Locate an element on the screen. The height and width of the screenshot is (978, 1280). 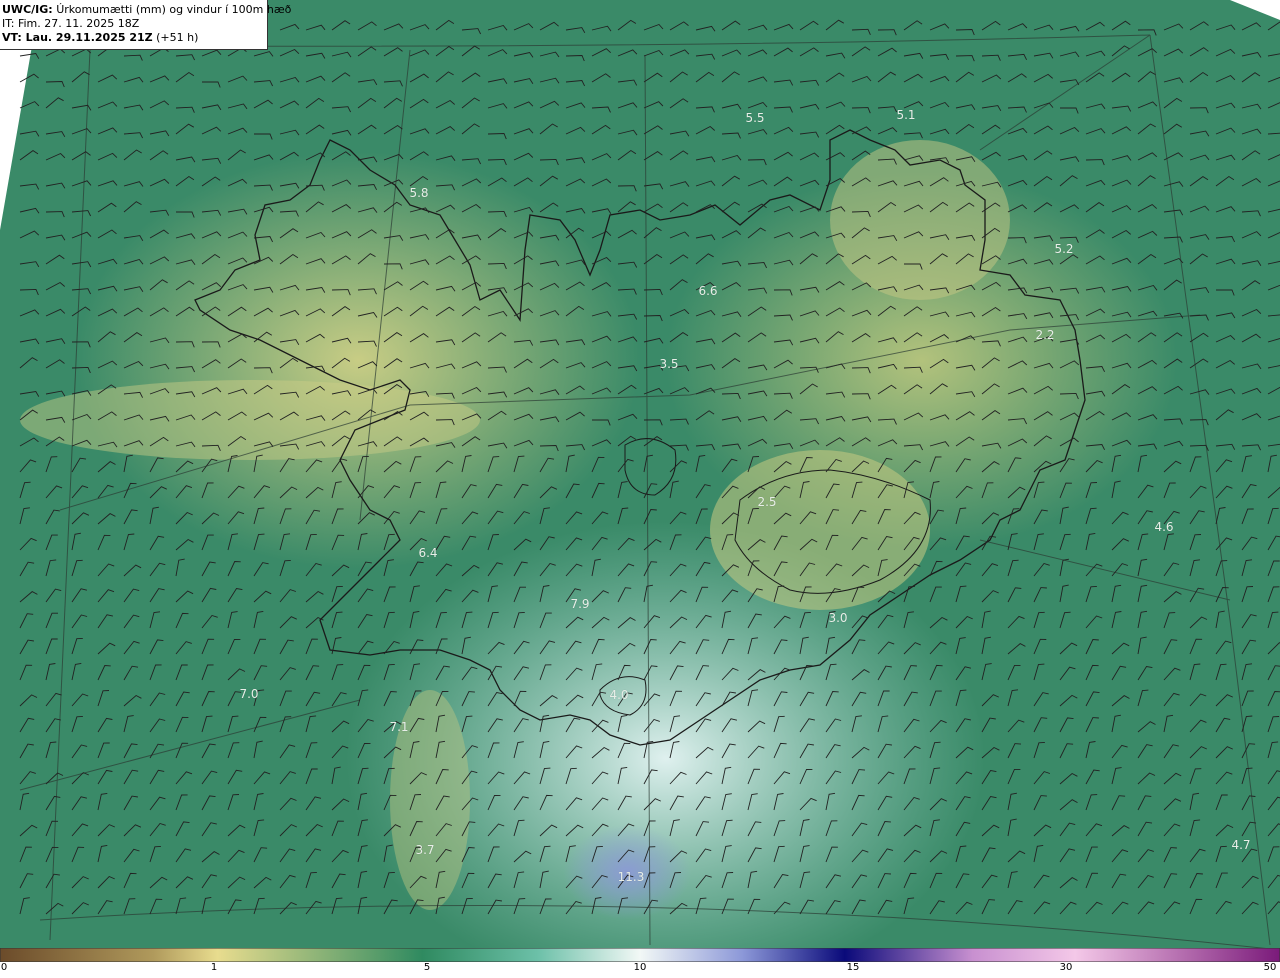
map-value-label: 11.3 is located at coordinates (631, 877).